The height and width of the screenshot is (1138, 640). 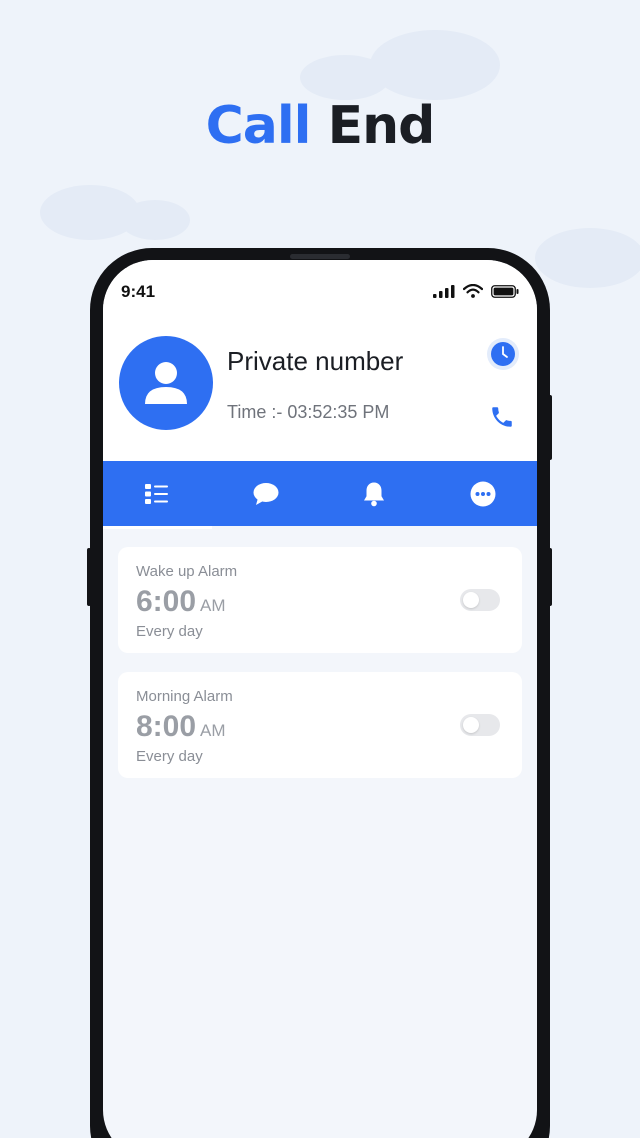 I want to click on tab-messages, so click(x=266, y=493).